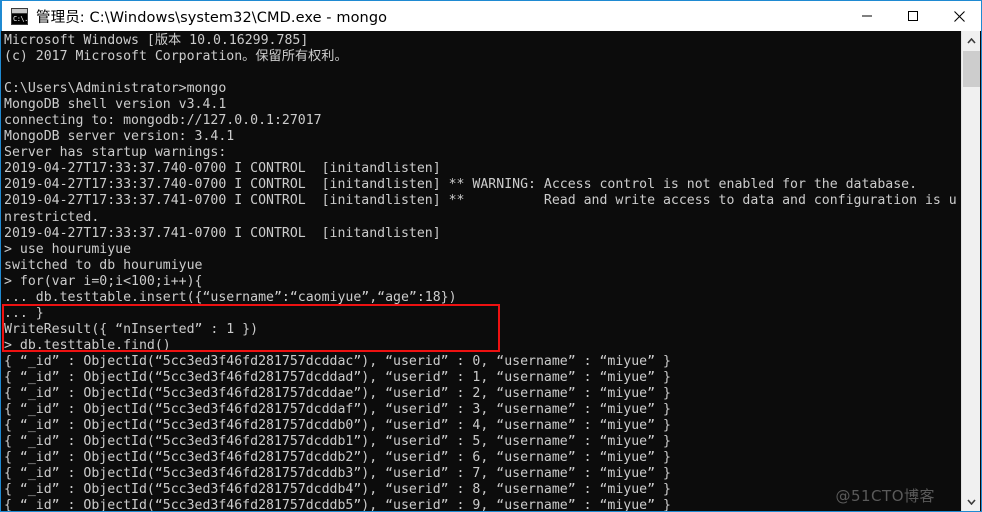  I want to click on terminal-line: connecting to: mongodb://127.0.0.1:27017, so click(163, 121).